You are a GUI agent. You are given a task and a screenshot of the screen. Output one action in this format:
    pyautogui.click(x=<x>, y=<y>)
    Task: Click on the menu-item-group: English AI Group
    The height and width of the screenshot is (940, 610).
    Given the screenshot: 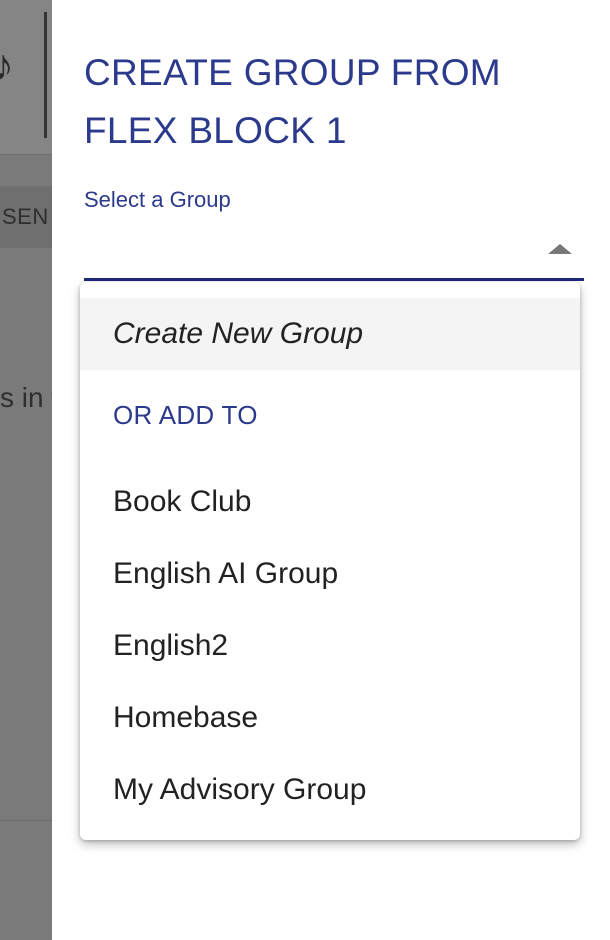 What is the action you would take?
    pyautogui.click(x=330, y=574)
    